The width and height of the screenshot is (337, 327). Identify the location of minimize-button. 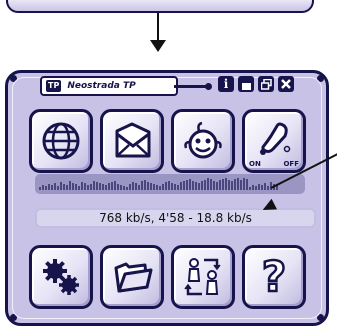
(246, 84).